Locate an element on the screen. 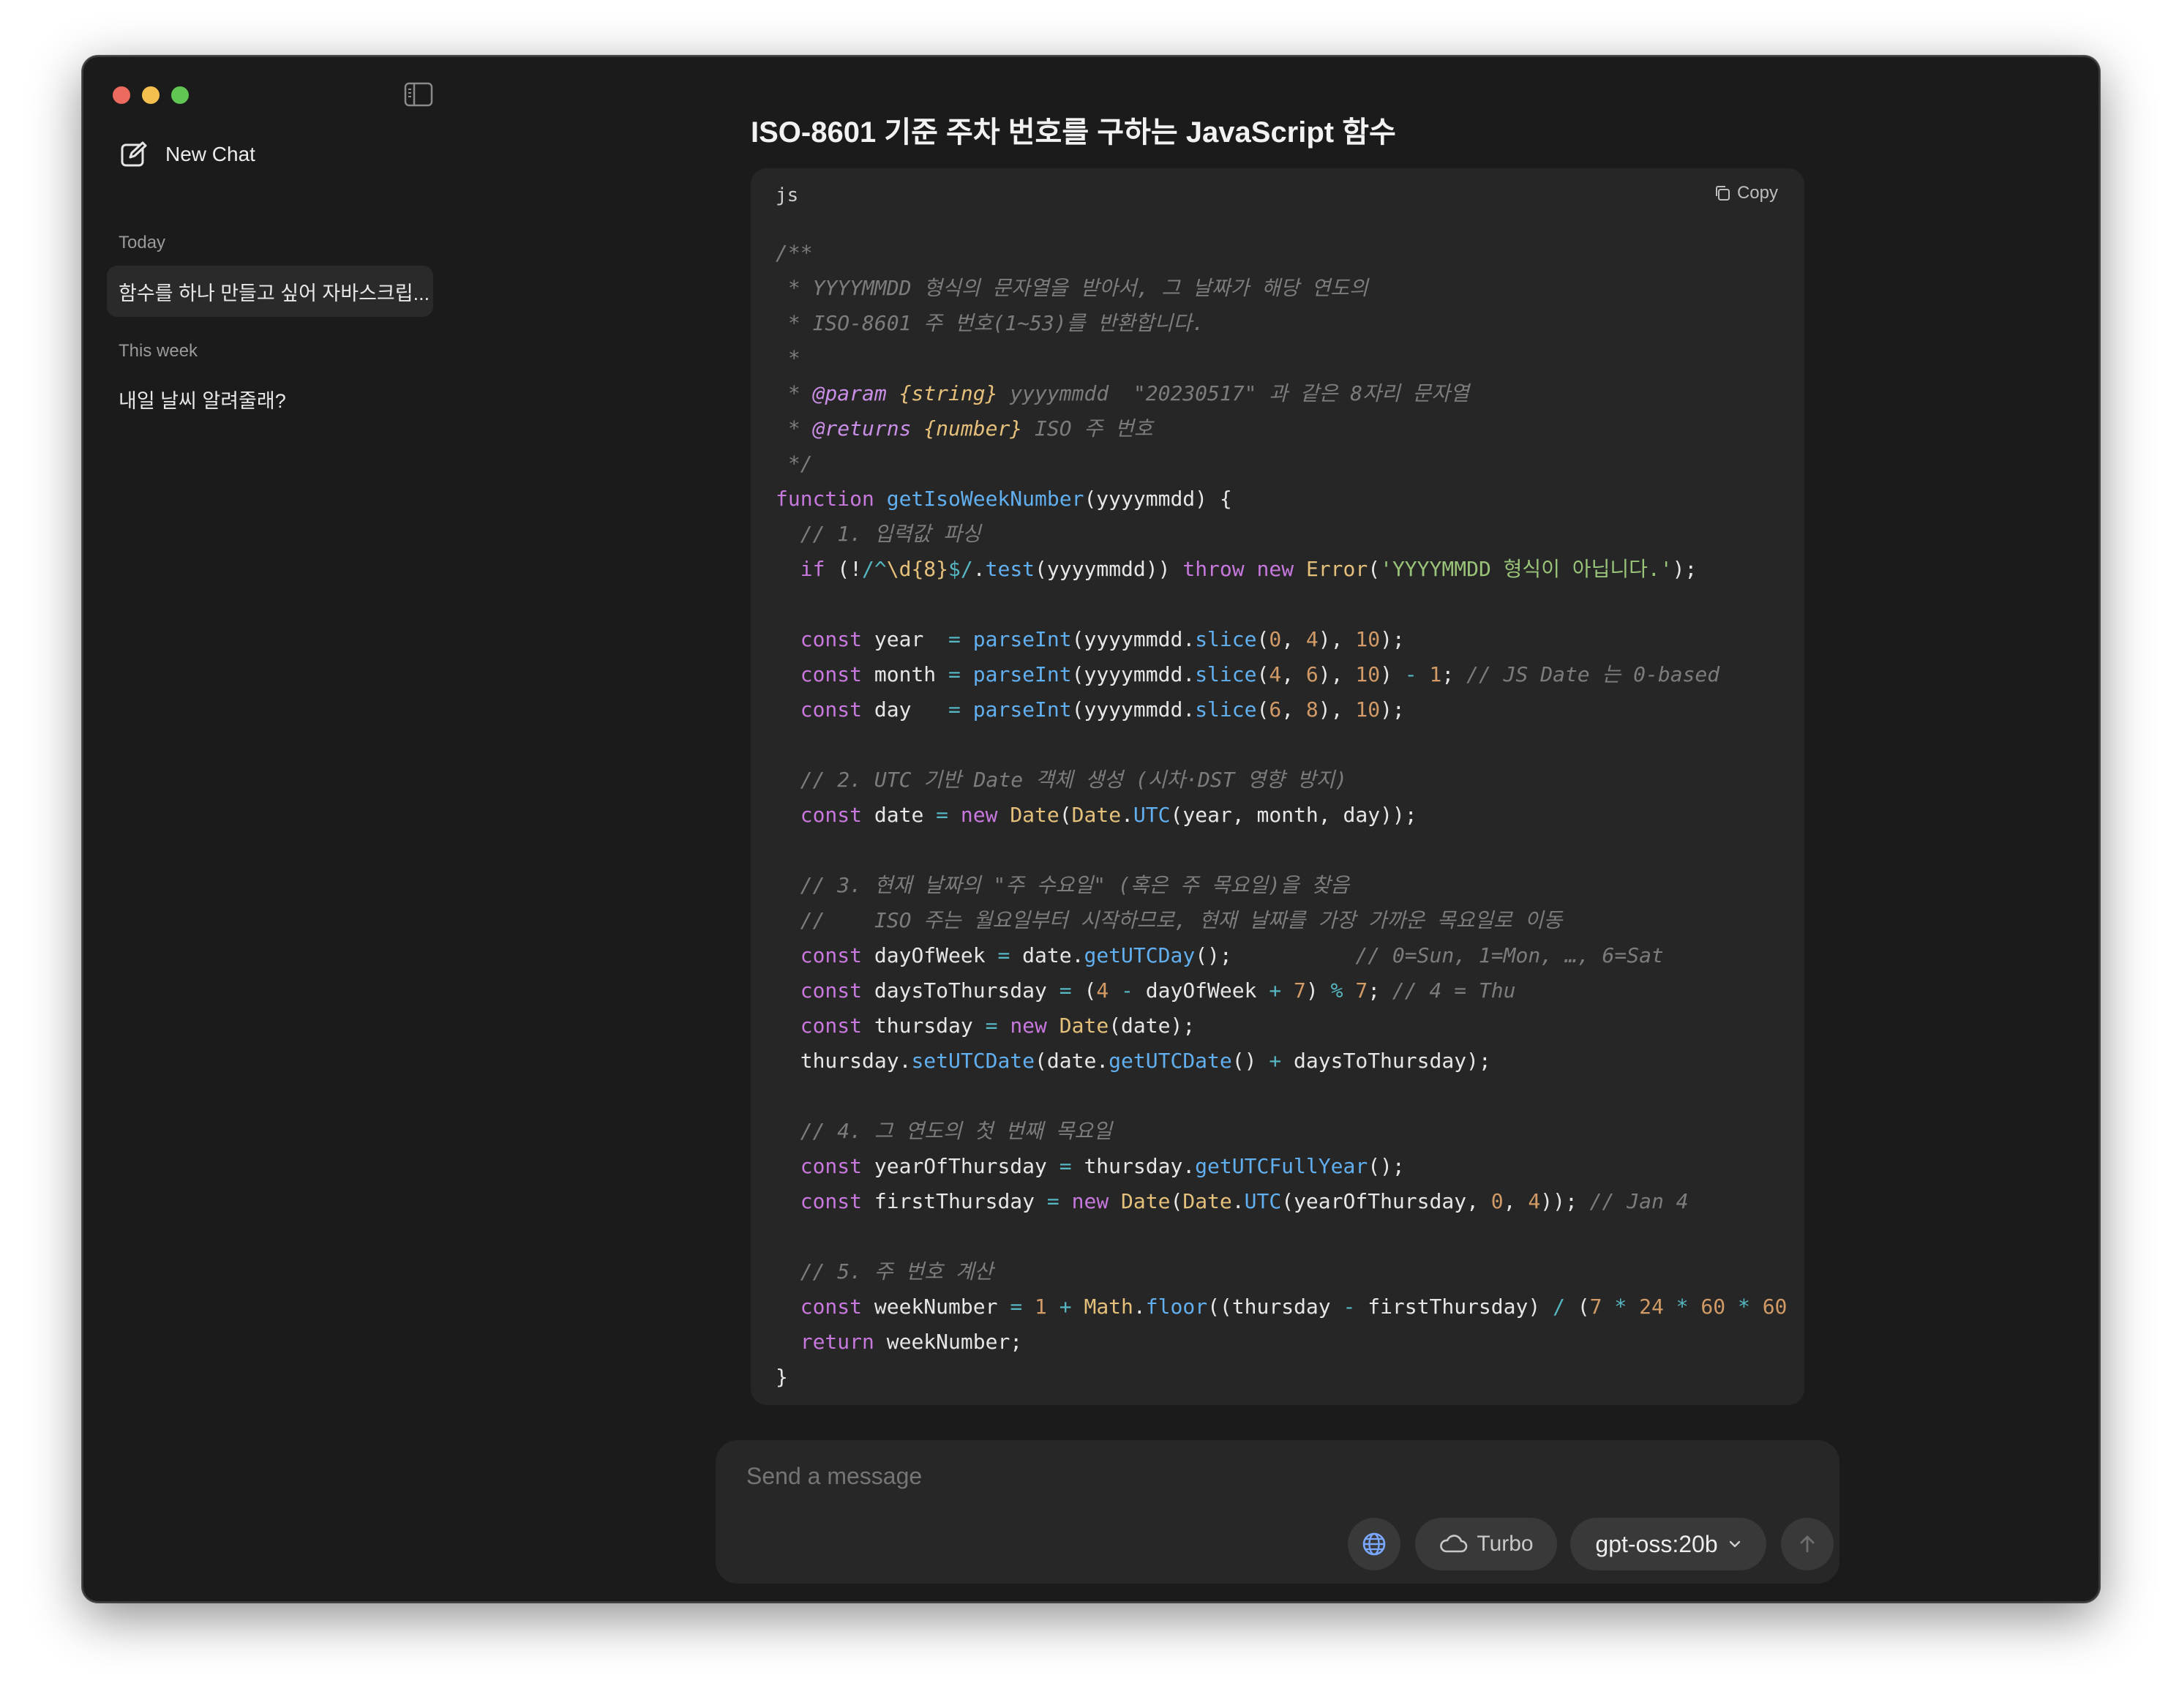 This screenshot has height=1708, width=2179. new-chat-button: New Chat is located at coordinates (187, 154).